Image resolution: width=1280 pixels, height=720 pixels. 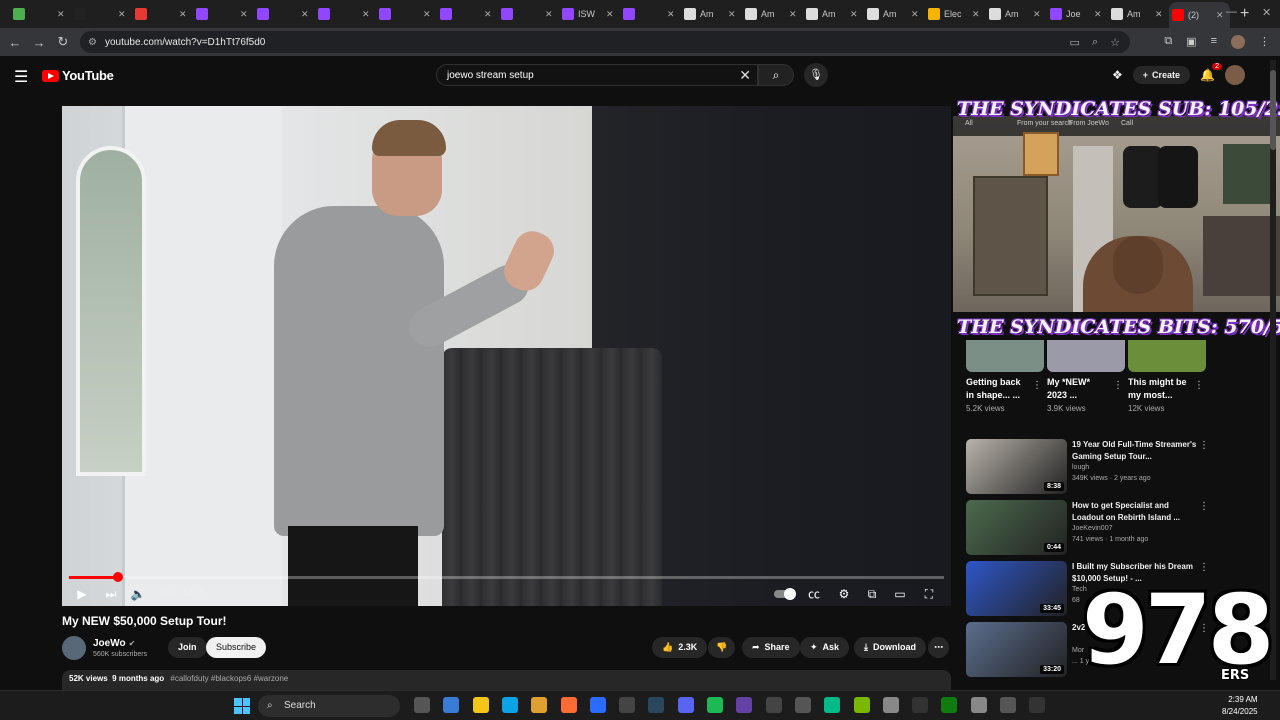 I want to click on bookmark-star-icon: ☆, so click(x=1115, y=42).